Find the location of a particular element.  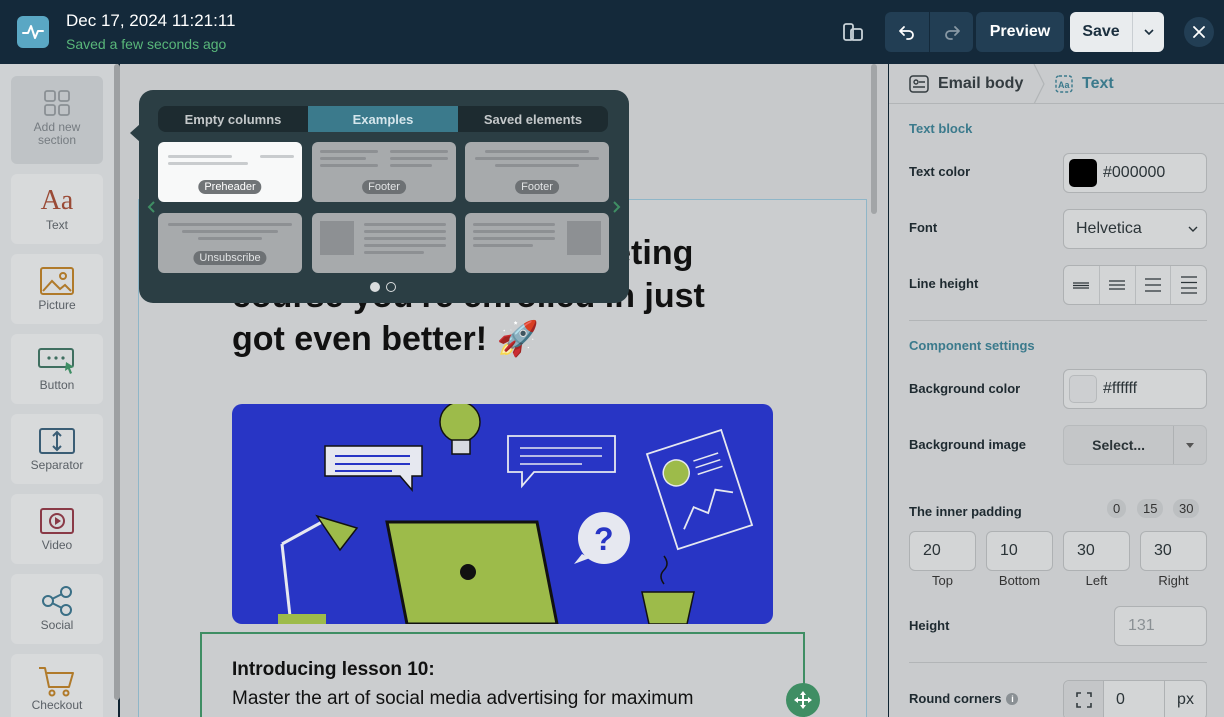

sidebar-item-video: Video is located at coordinates (57, 529).